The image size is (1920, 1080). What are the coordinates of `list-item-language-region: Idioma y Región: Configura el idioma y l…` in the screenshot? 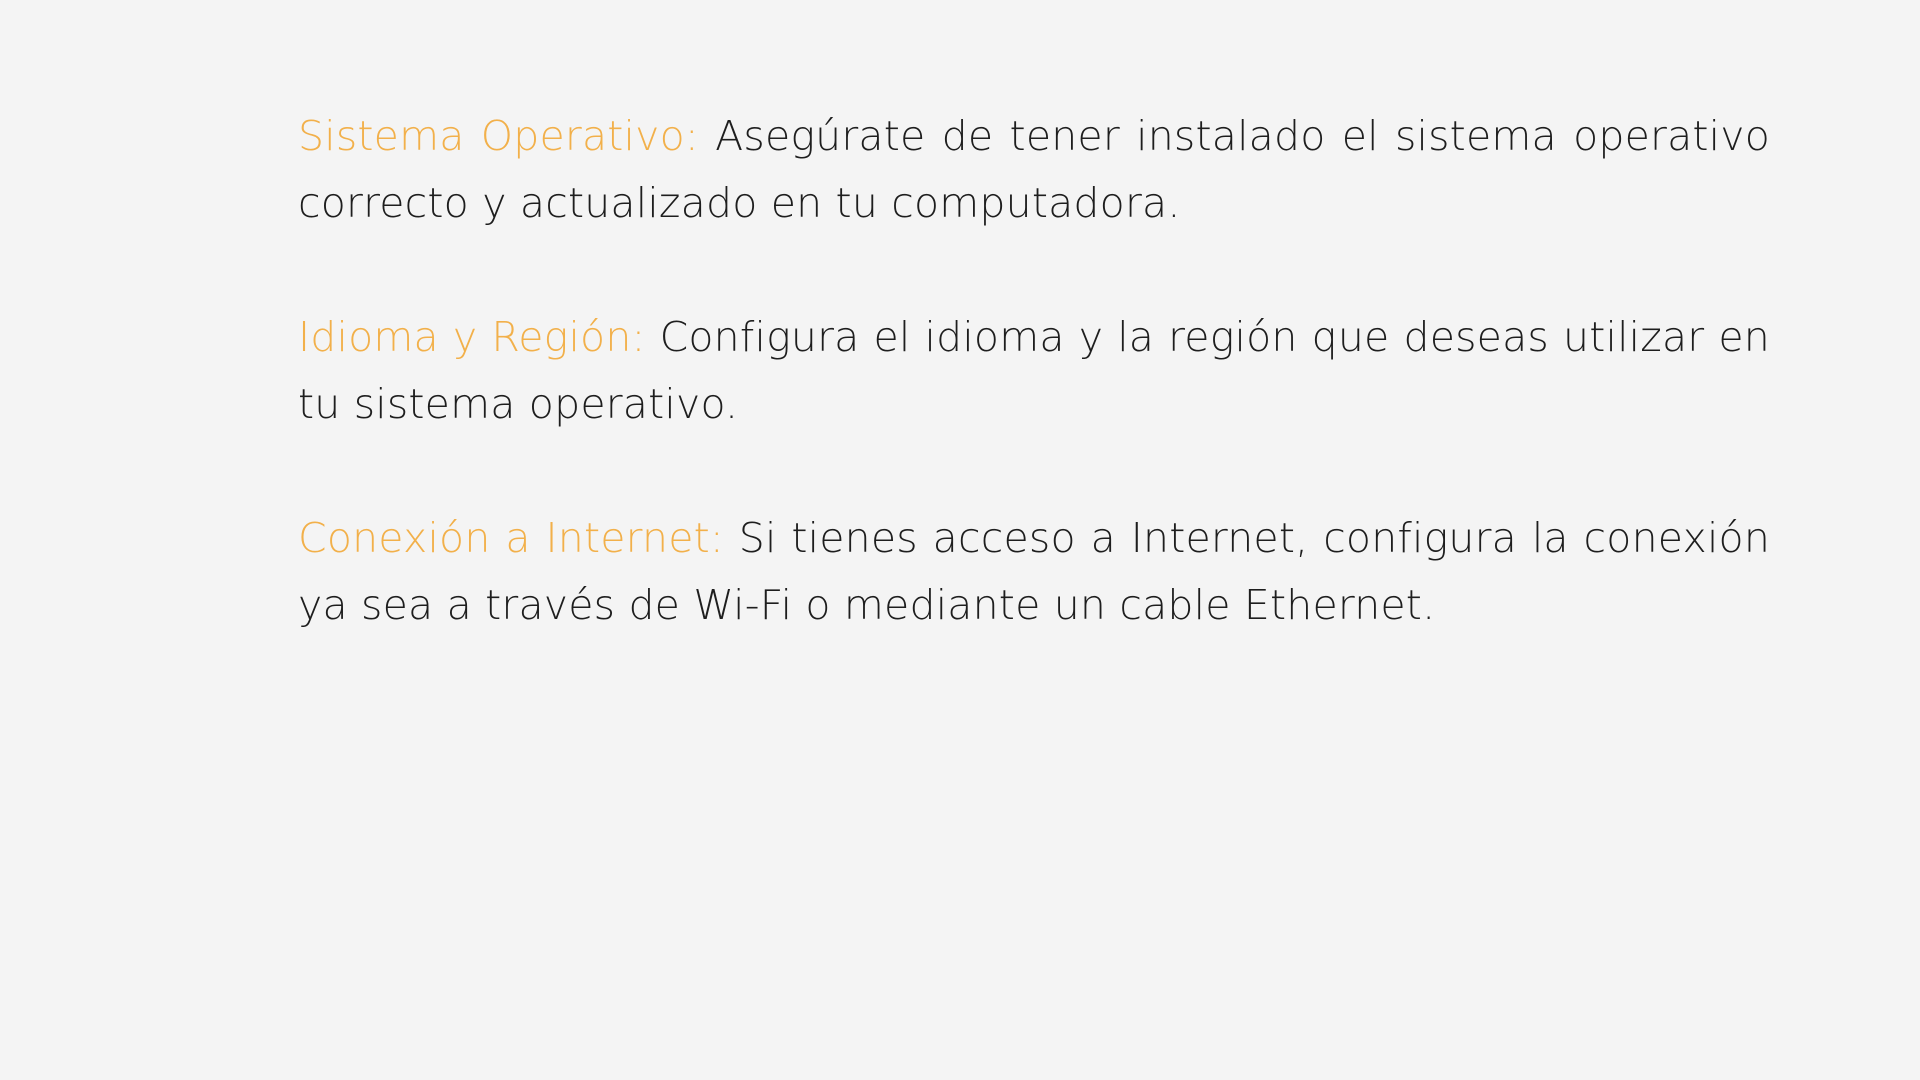 It's located at (1034, 371).